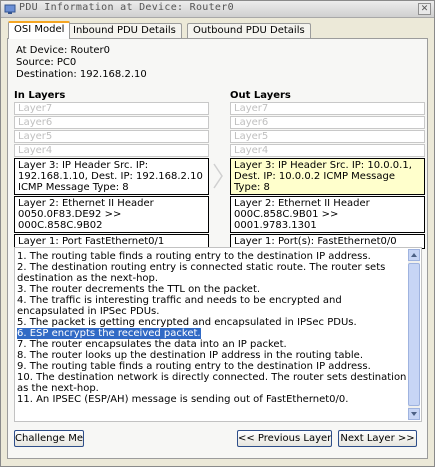 Image resolution: width=435 pixels, height=467 pixels. I want to click on in-layer-5: Layer5, so click(111, 136).